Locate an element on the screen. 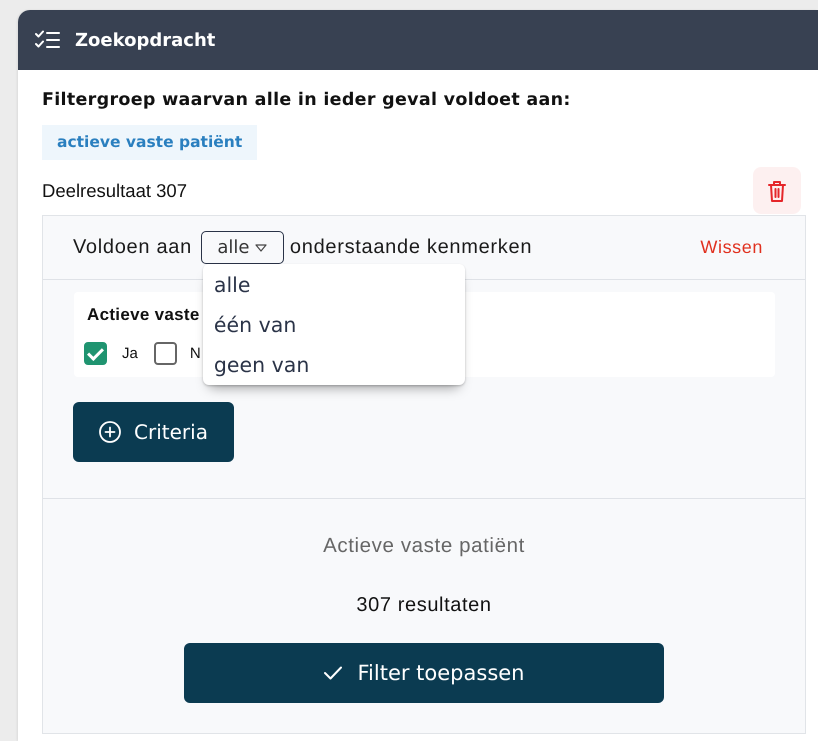  apply-filter-button: Filter toepassen is located at coordinates (424, 673).